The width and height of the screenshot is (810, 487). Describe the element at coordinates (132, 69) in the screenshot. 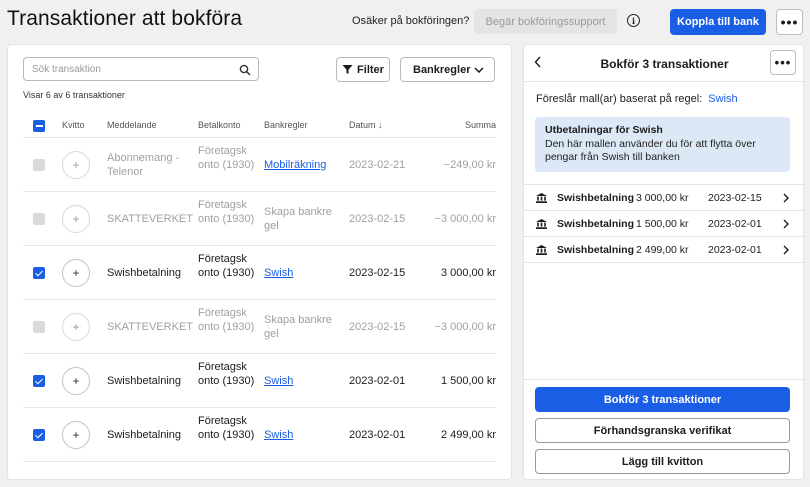

I see `search-input` at that location.